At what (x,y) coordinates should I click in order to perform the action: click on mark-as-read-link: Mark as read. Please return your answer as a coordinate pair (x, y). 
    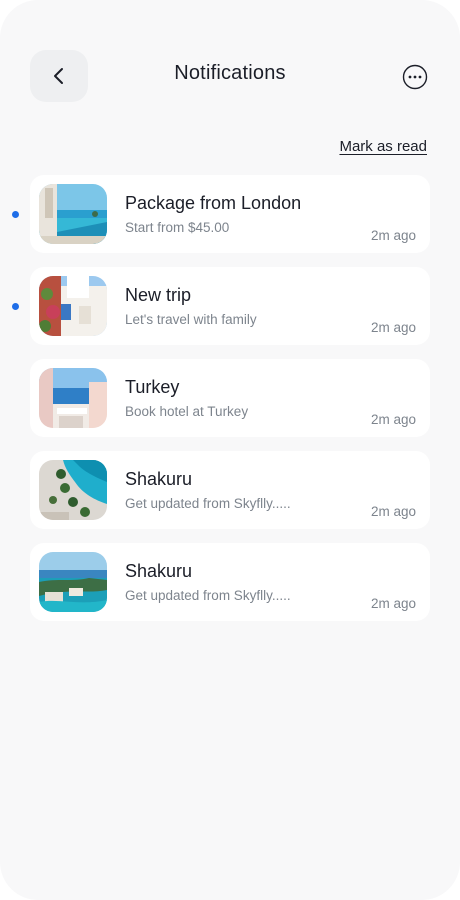
    Looking at the image, I should click on (383, 146).